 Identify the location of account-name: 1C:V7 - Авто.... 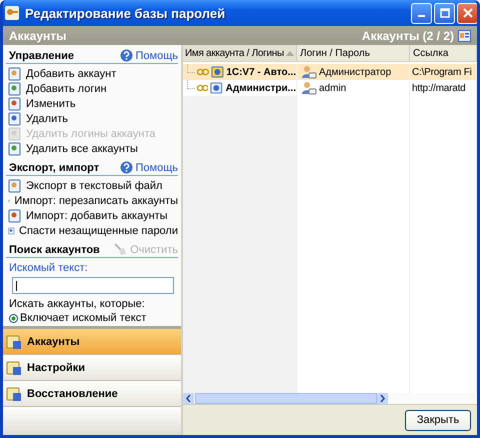
(261, 72).